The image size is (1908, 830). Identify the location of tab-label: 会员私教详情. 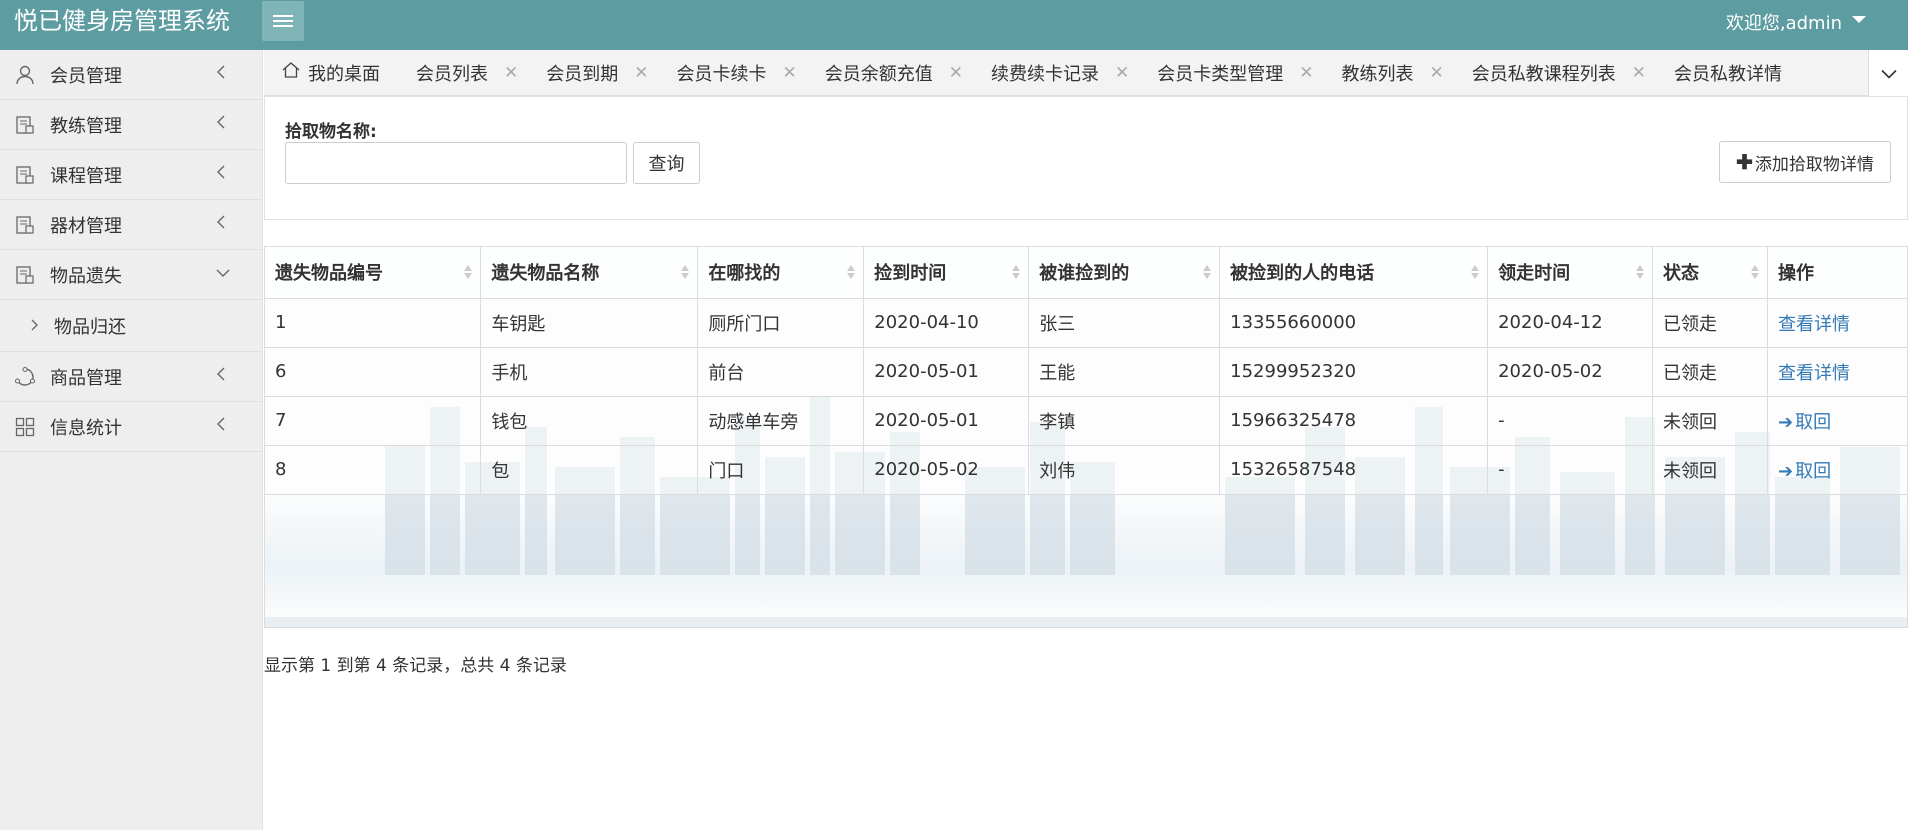
(1728, 74).